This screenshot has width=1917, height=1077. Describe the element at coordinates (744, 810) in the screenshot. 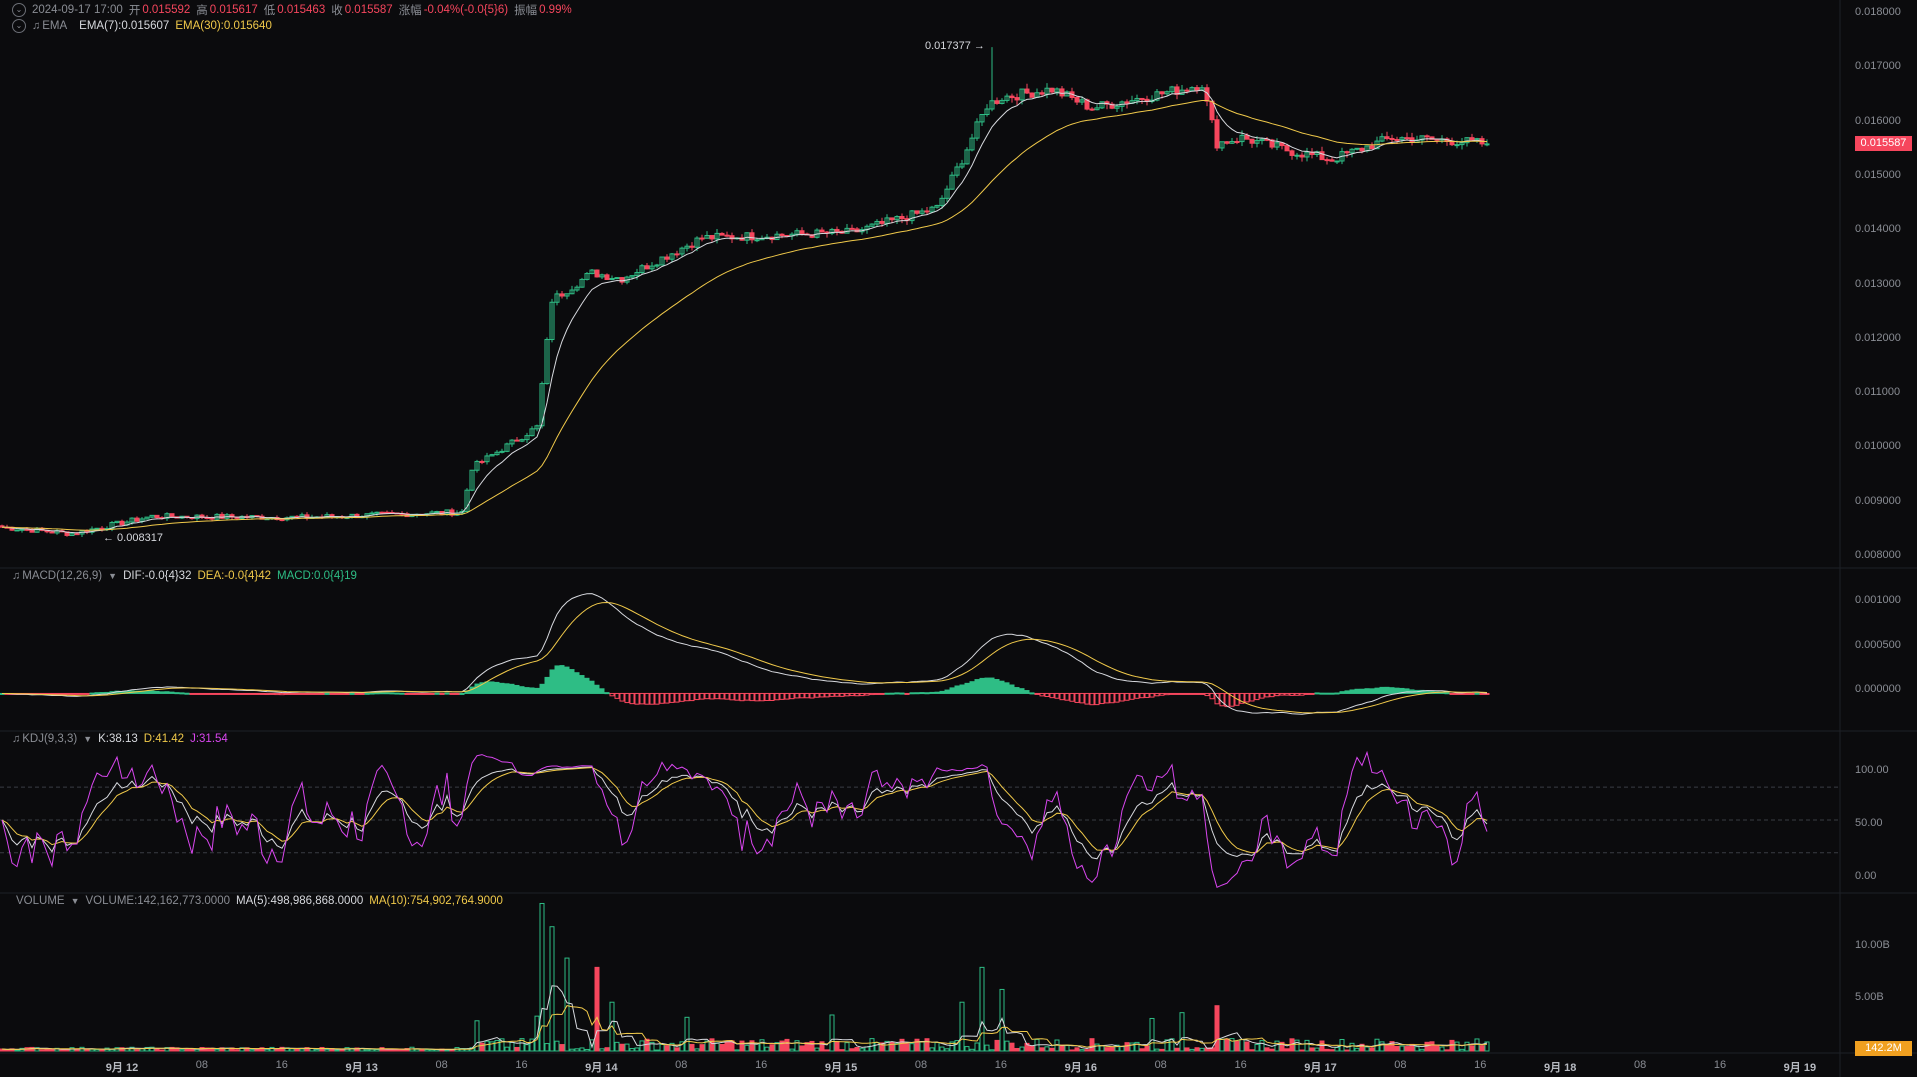

I see `kdj-d-line` at that location.